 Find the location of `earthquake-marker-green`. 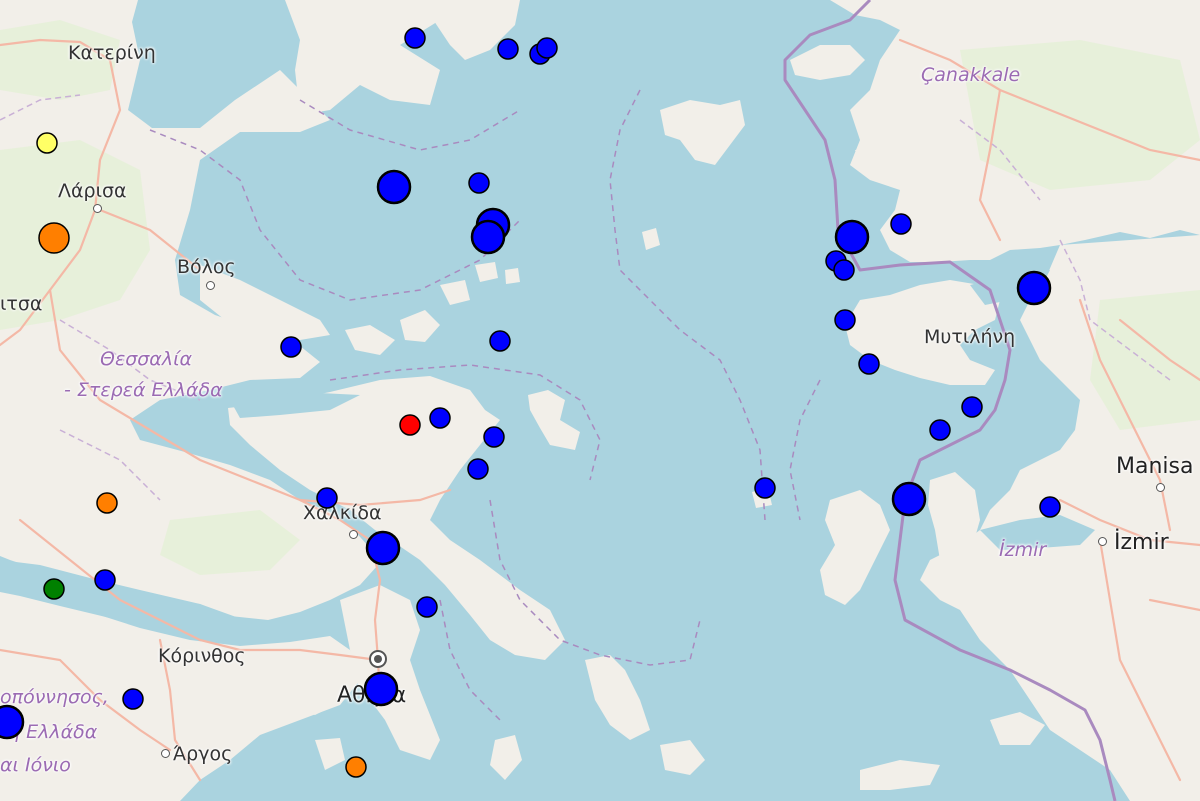

earthquake-marker-green is located at coordinates (54, 589).